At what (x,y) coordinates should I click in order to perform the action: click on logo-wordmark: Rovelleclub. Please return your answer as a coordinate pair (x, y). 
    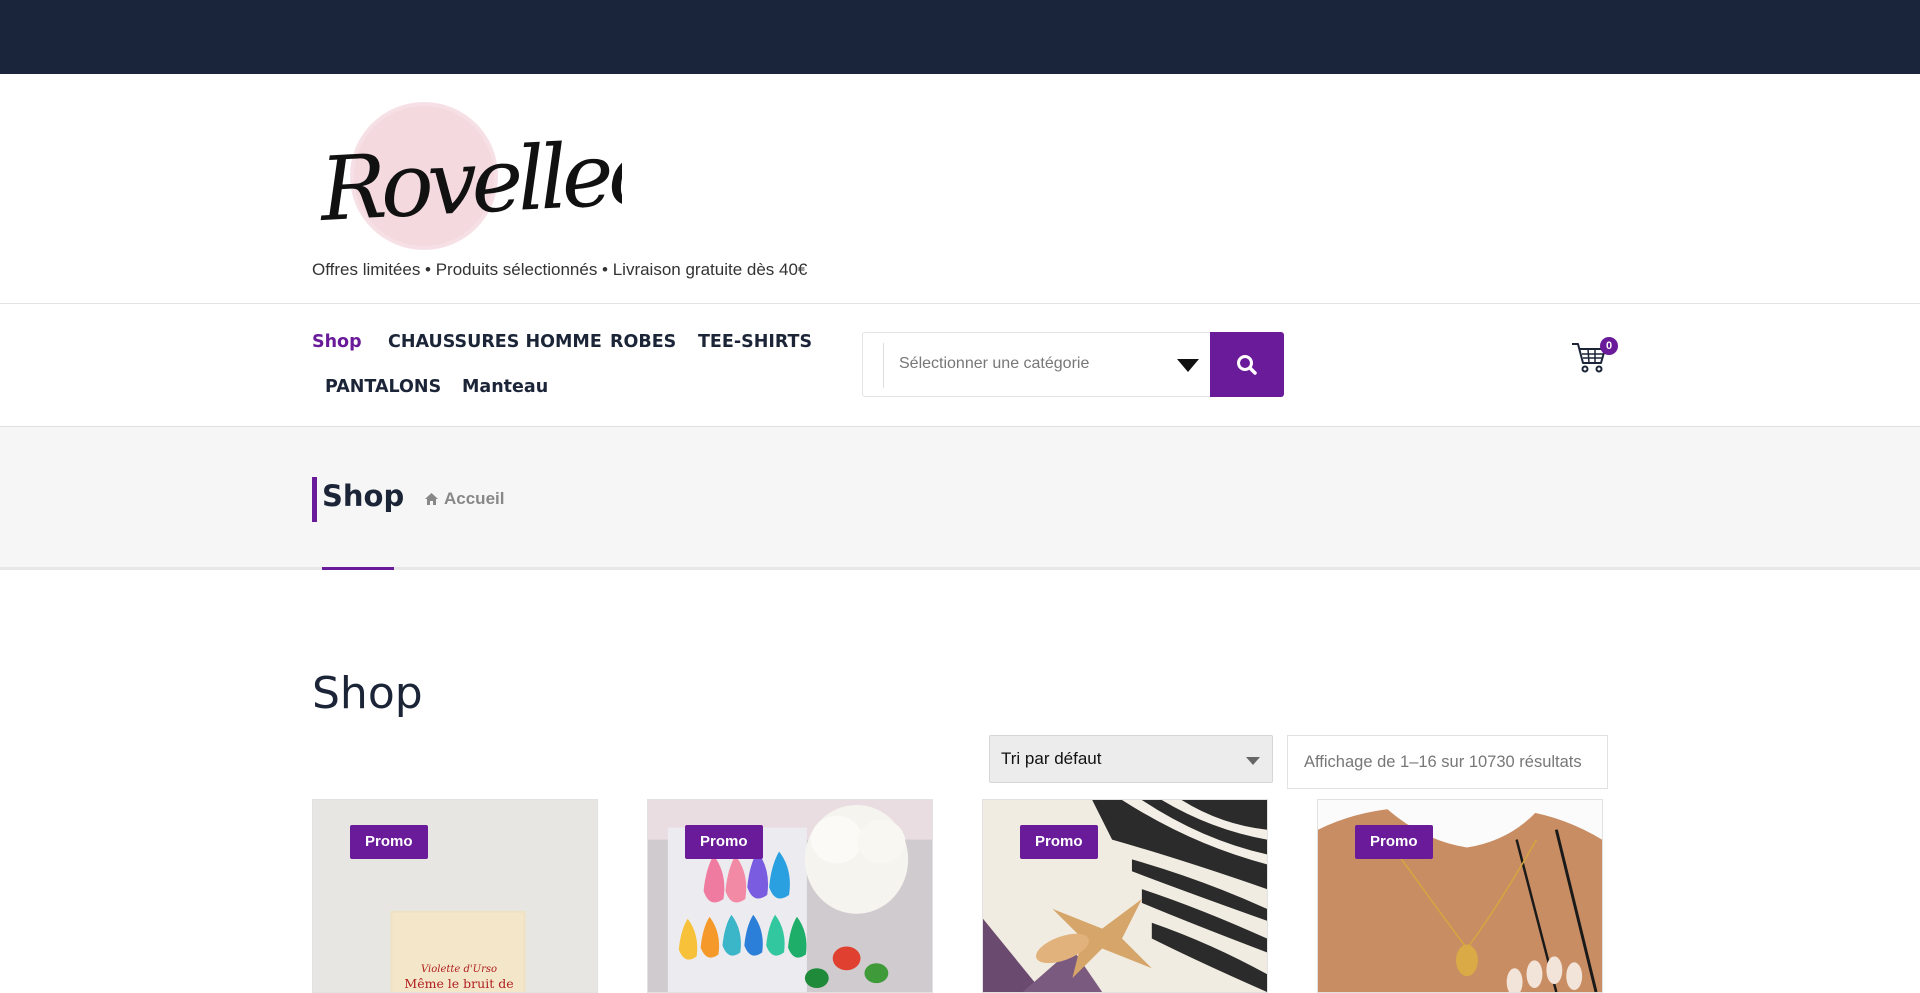
    Looking at the image, I should click on (469, 177).